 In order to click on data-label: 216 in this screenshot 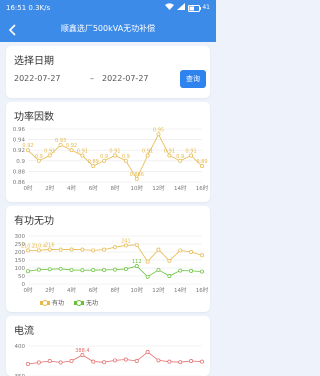, I will do `click(50, 245)`.